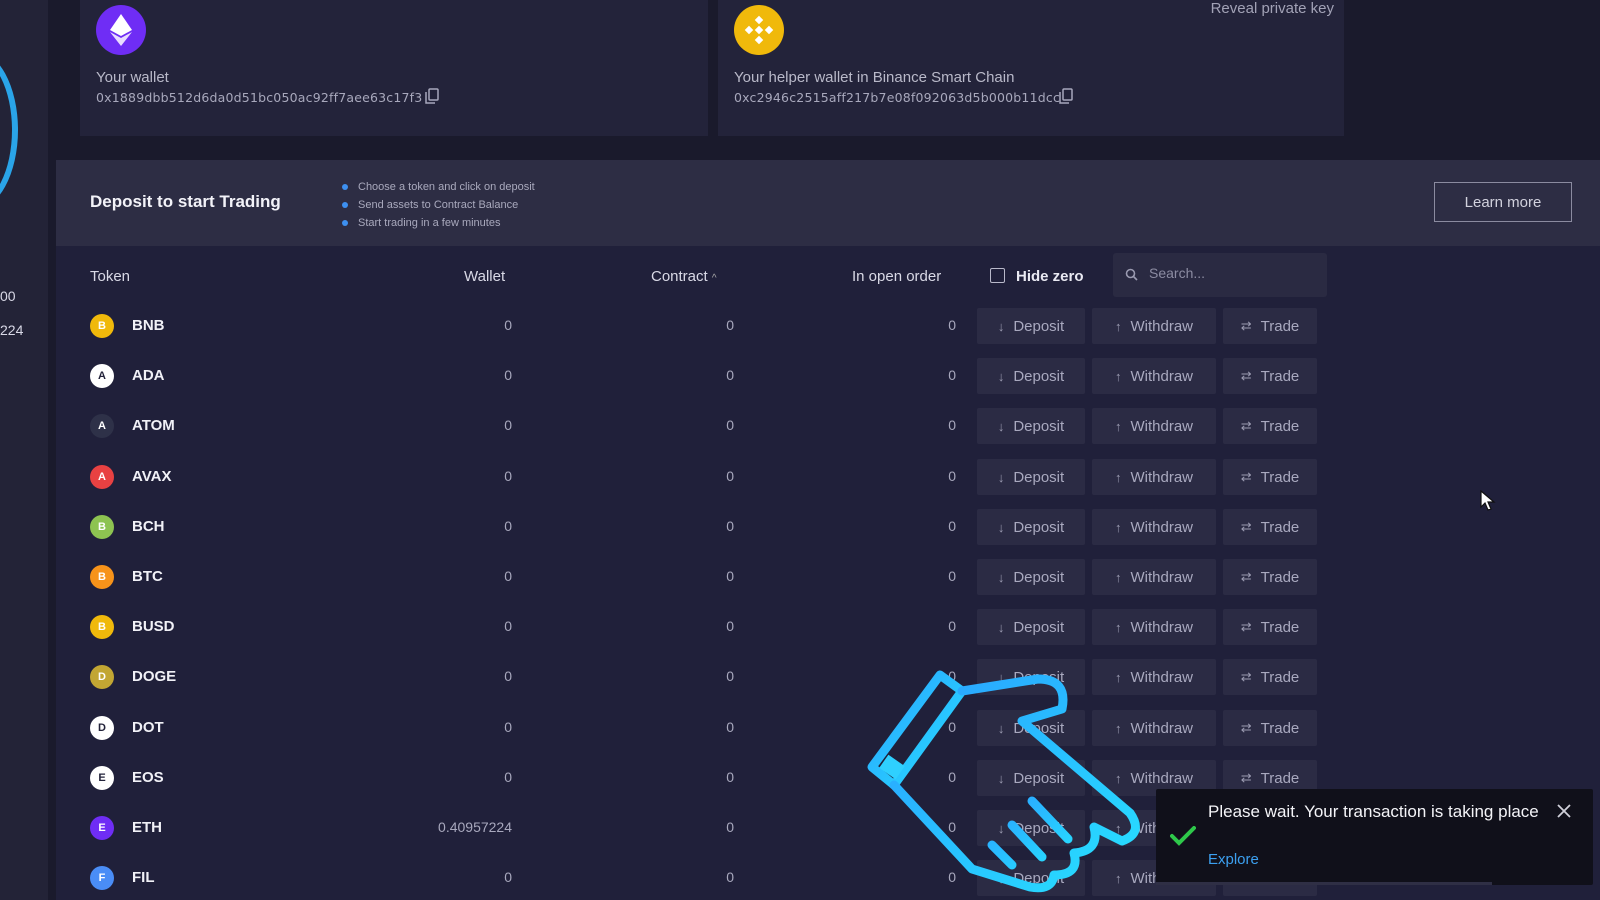 This screenshot has height=900, width=1600. I want to click on search-input, so click(1229, 273).